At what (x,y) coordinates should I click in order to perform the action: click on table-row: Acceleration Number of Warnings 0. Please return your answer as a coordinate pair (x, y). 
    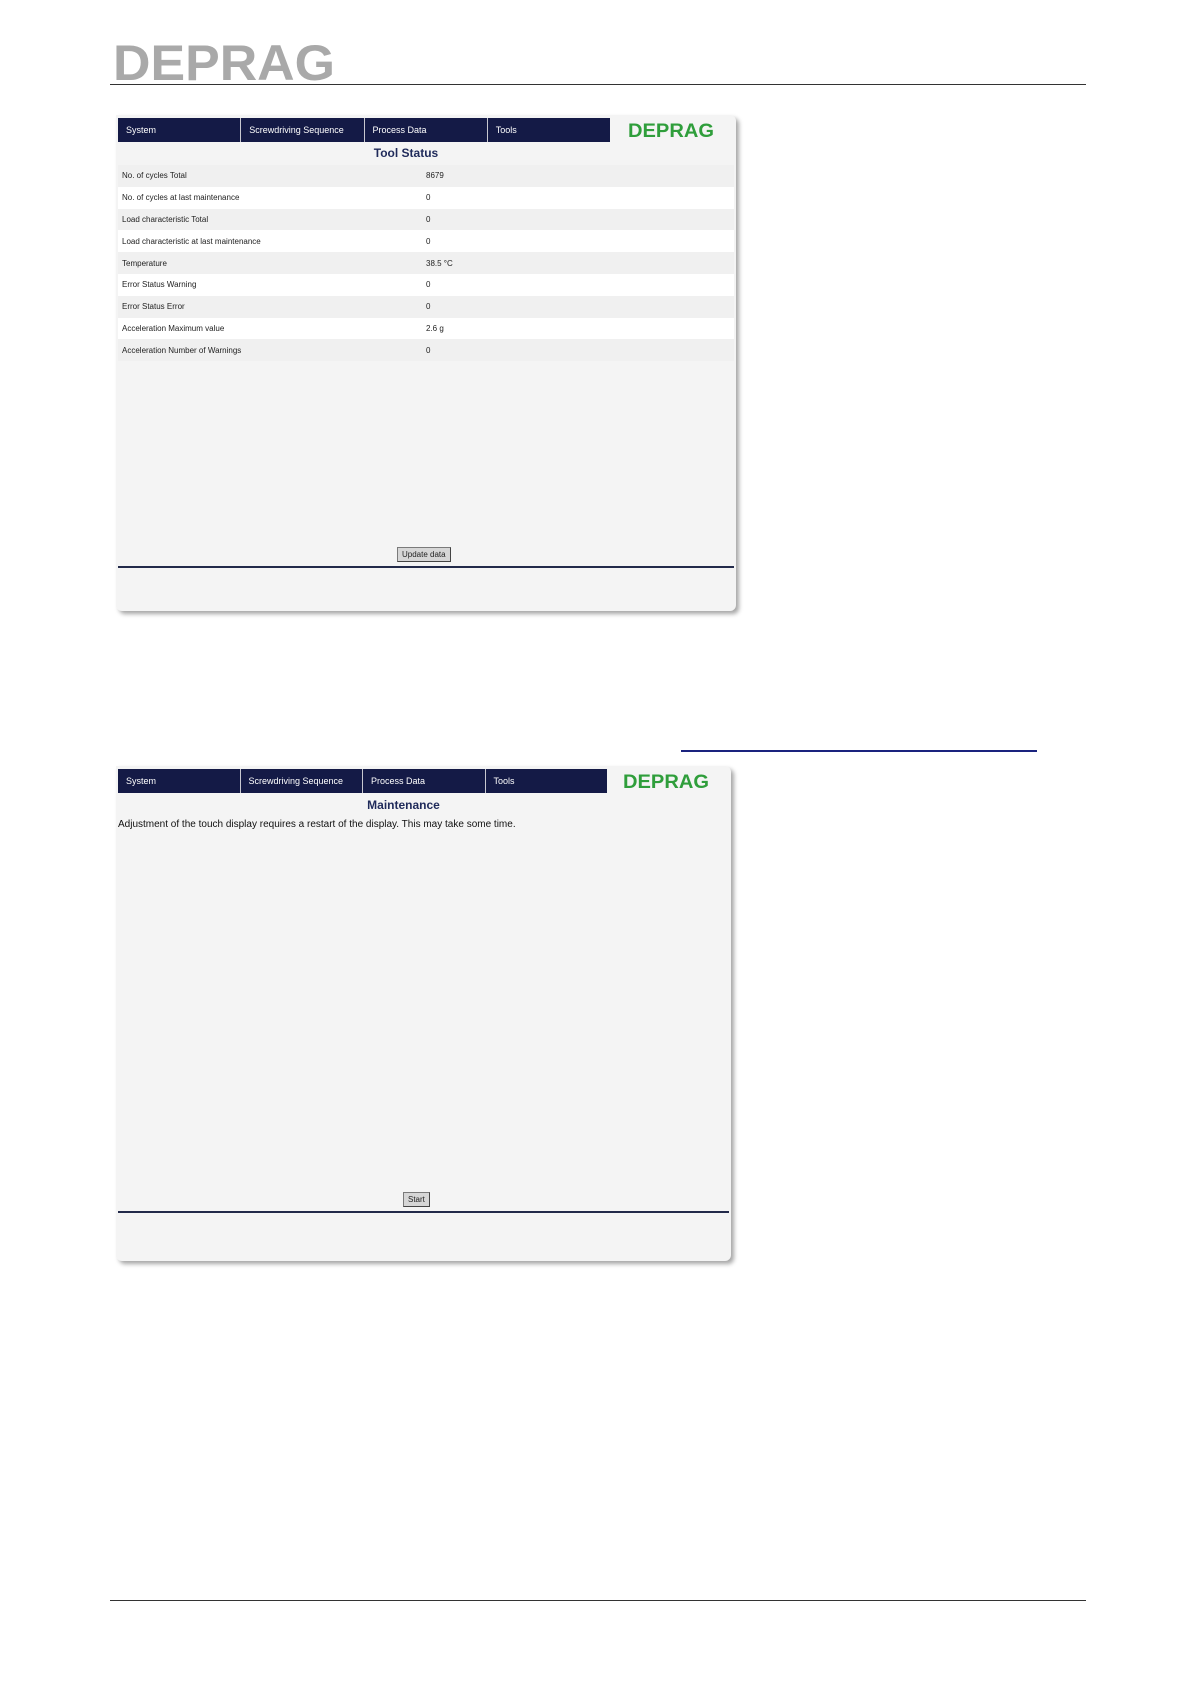
    Looking at the image, I should click on (426, 350).